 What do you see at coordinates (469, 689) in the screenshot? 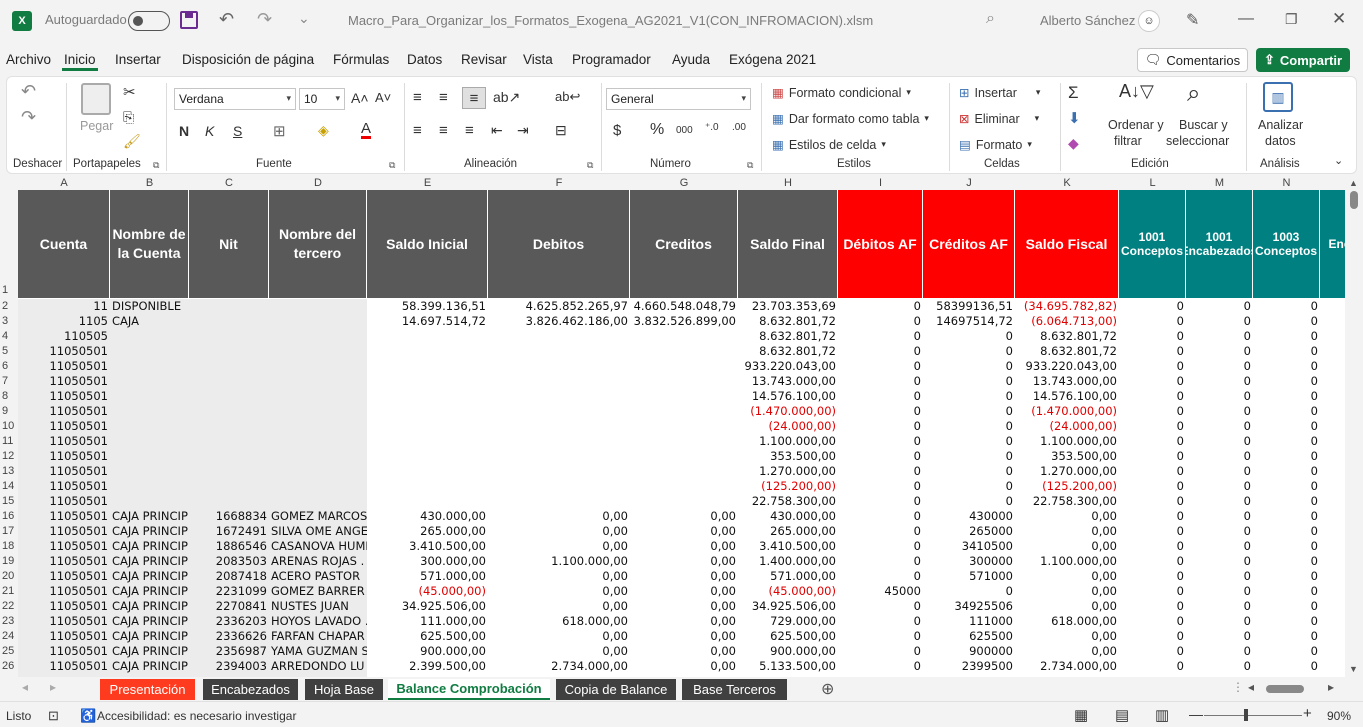
I see `sheet-tab: Balance Comprobación` at bounding box center [469, 689].